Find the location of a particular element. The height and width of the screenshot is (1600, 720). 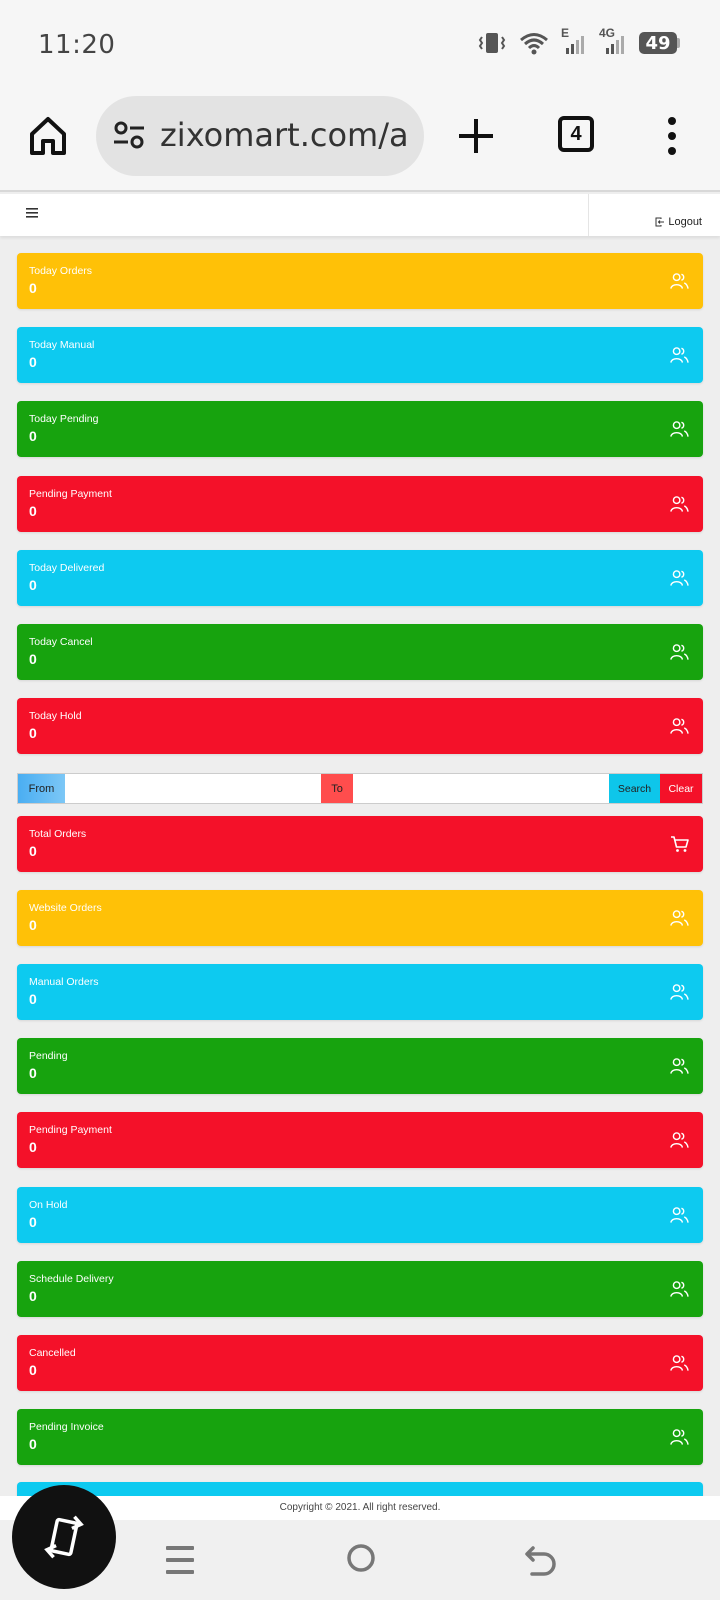

browser-home-button is located at coordinates (48, 136).